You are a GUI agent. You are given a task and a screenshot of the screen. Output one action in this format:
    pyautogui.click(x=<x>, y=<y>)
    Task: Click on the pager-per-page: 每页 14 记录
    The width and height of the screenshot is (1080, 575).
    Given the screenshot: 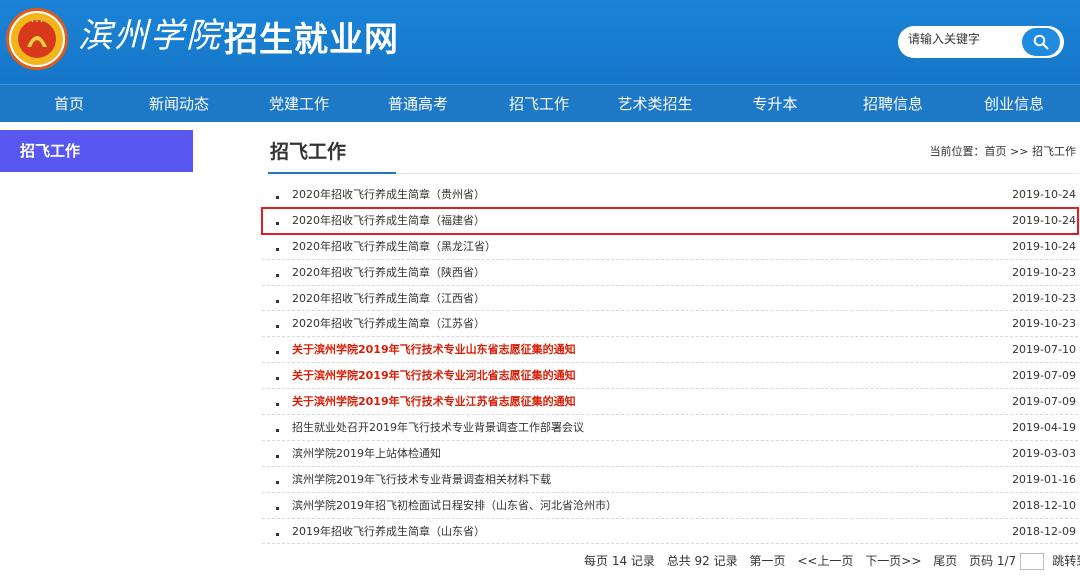 What is the action you would take?
    pyautogui.click(x=619, y=561)
    